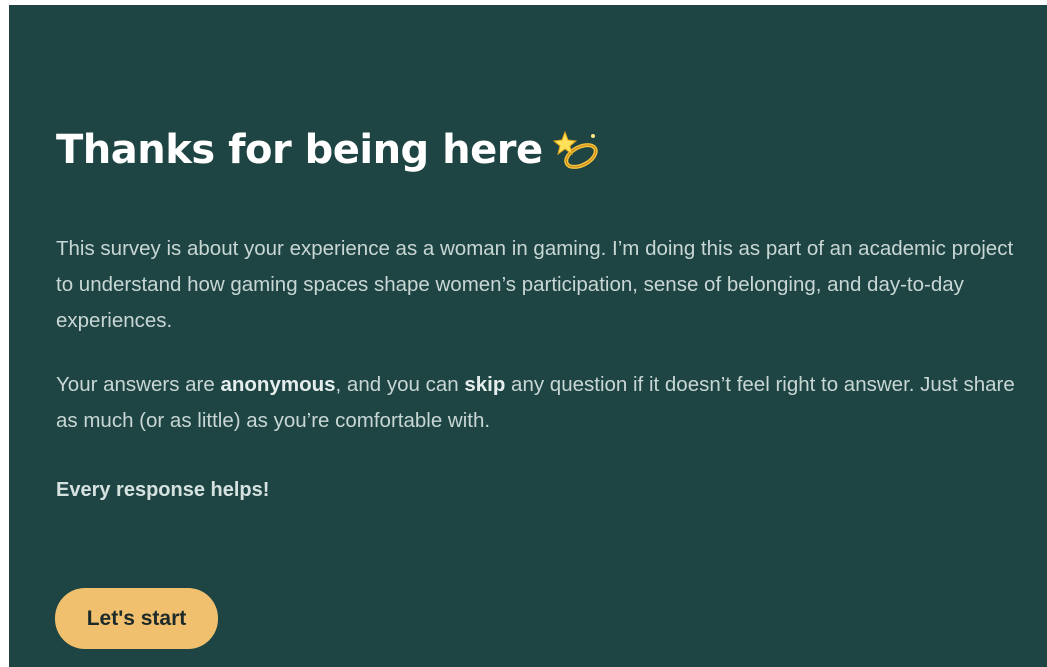  Describe the element at coordinates (400, 384) in the screenshot. I see `privacy-text-2: , and you can` at that location.